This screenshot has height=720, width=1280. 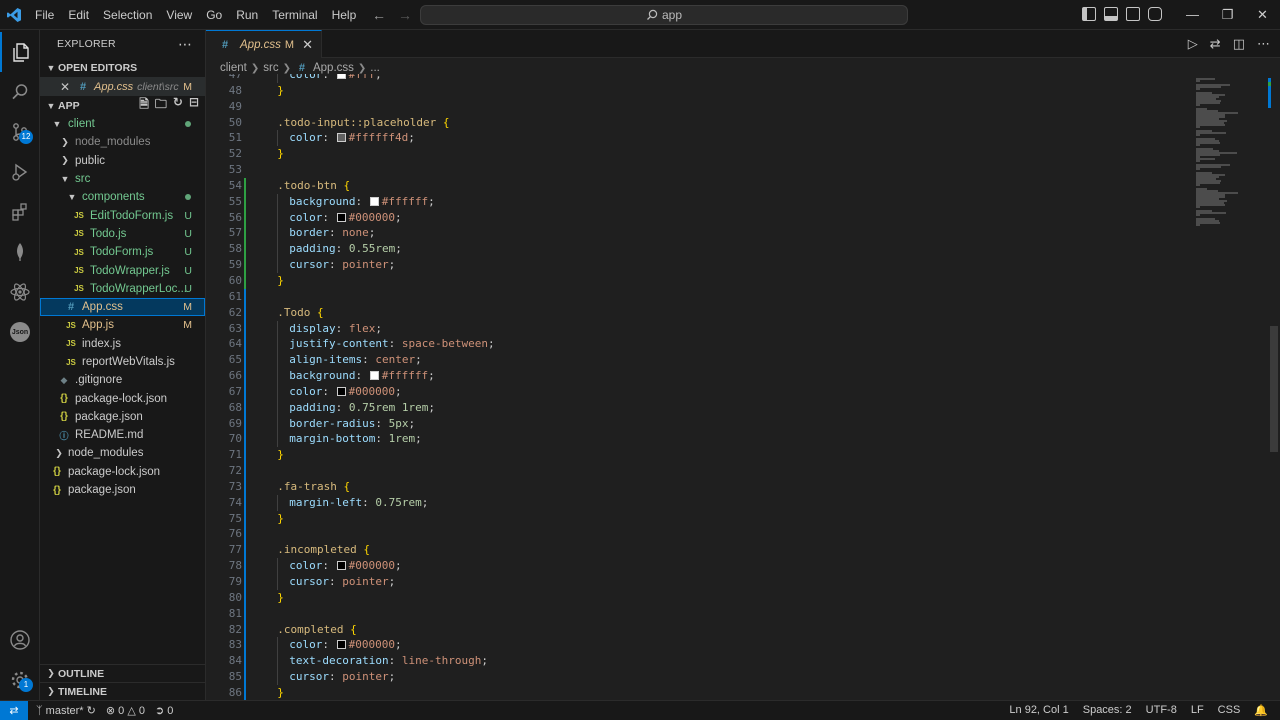 What do you see at coordinates (20, 172) in the screenshot?
I see `run-debug-icon` at bounding box center [20, 172].